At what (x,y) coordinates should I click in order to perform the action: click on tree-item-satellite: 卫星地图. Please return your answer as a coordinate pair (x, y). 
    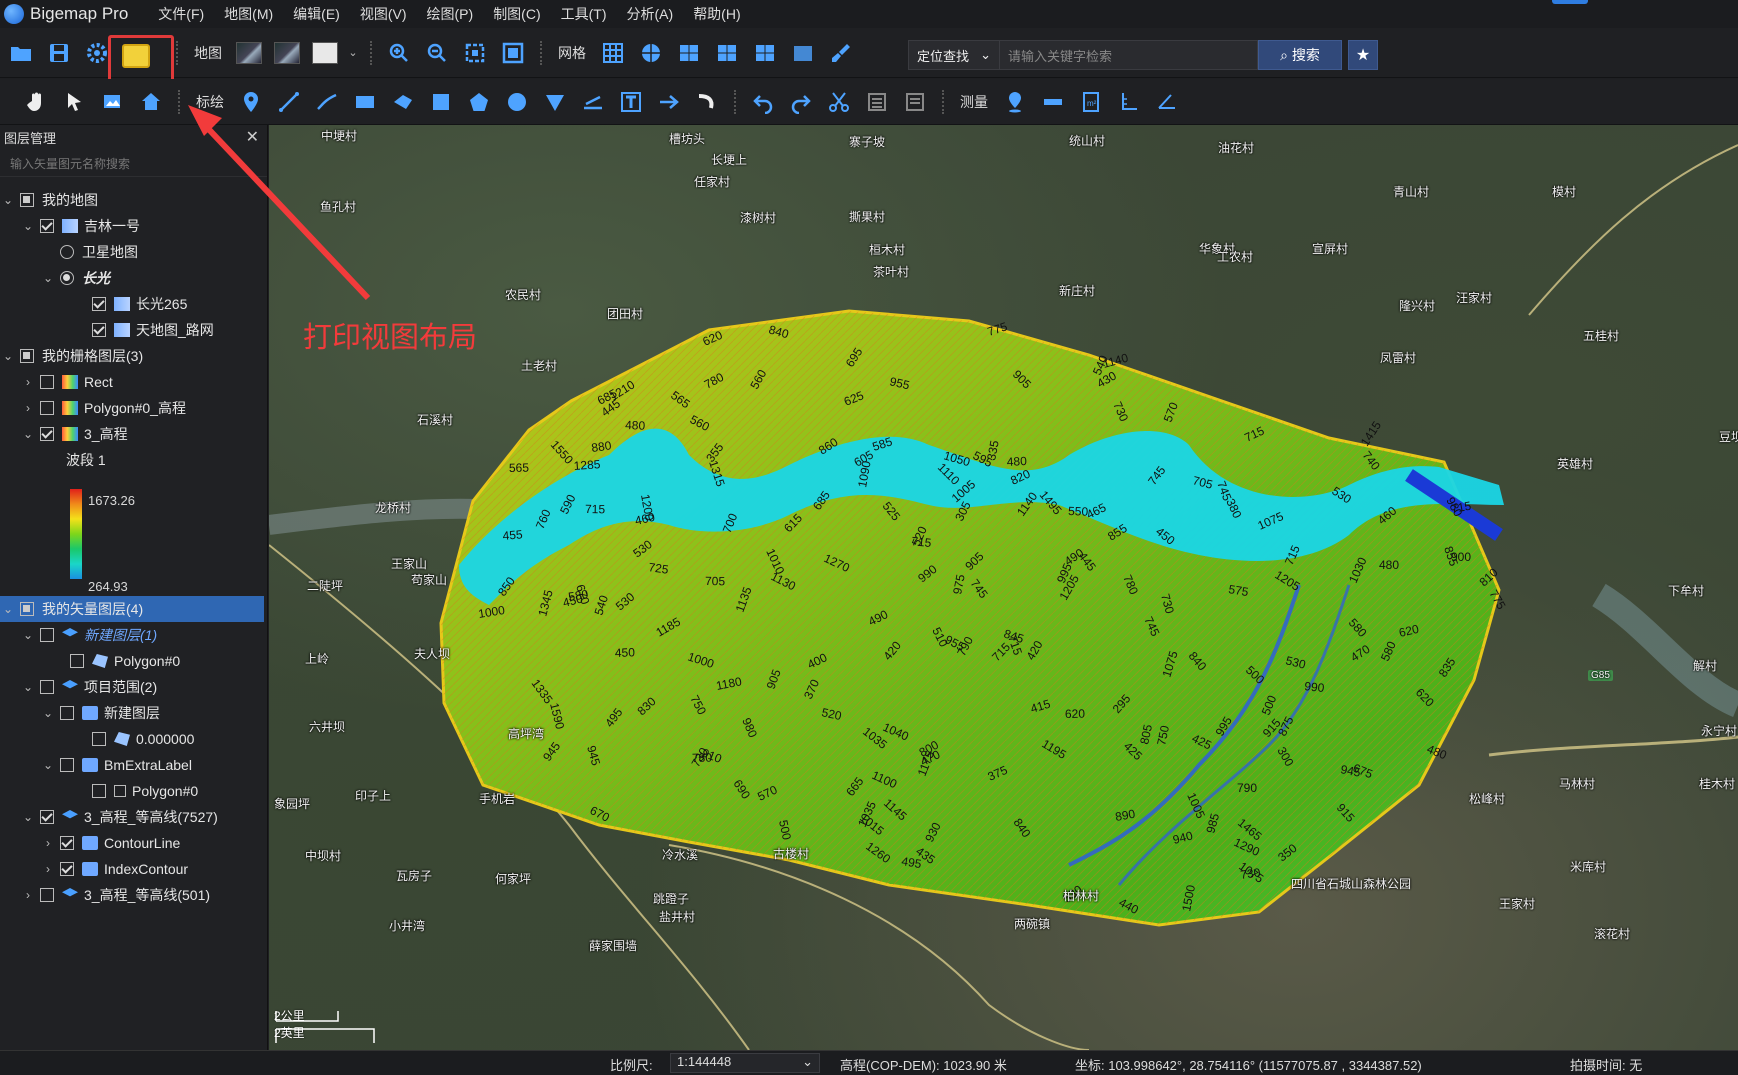
    Looking at the image, I should click on (134, 252).